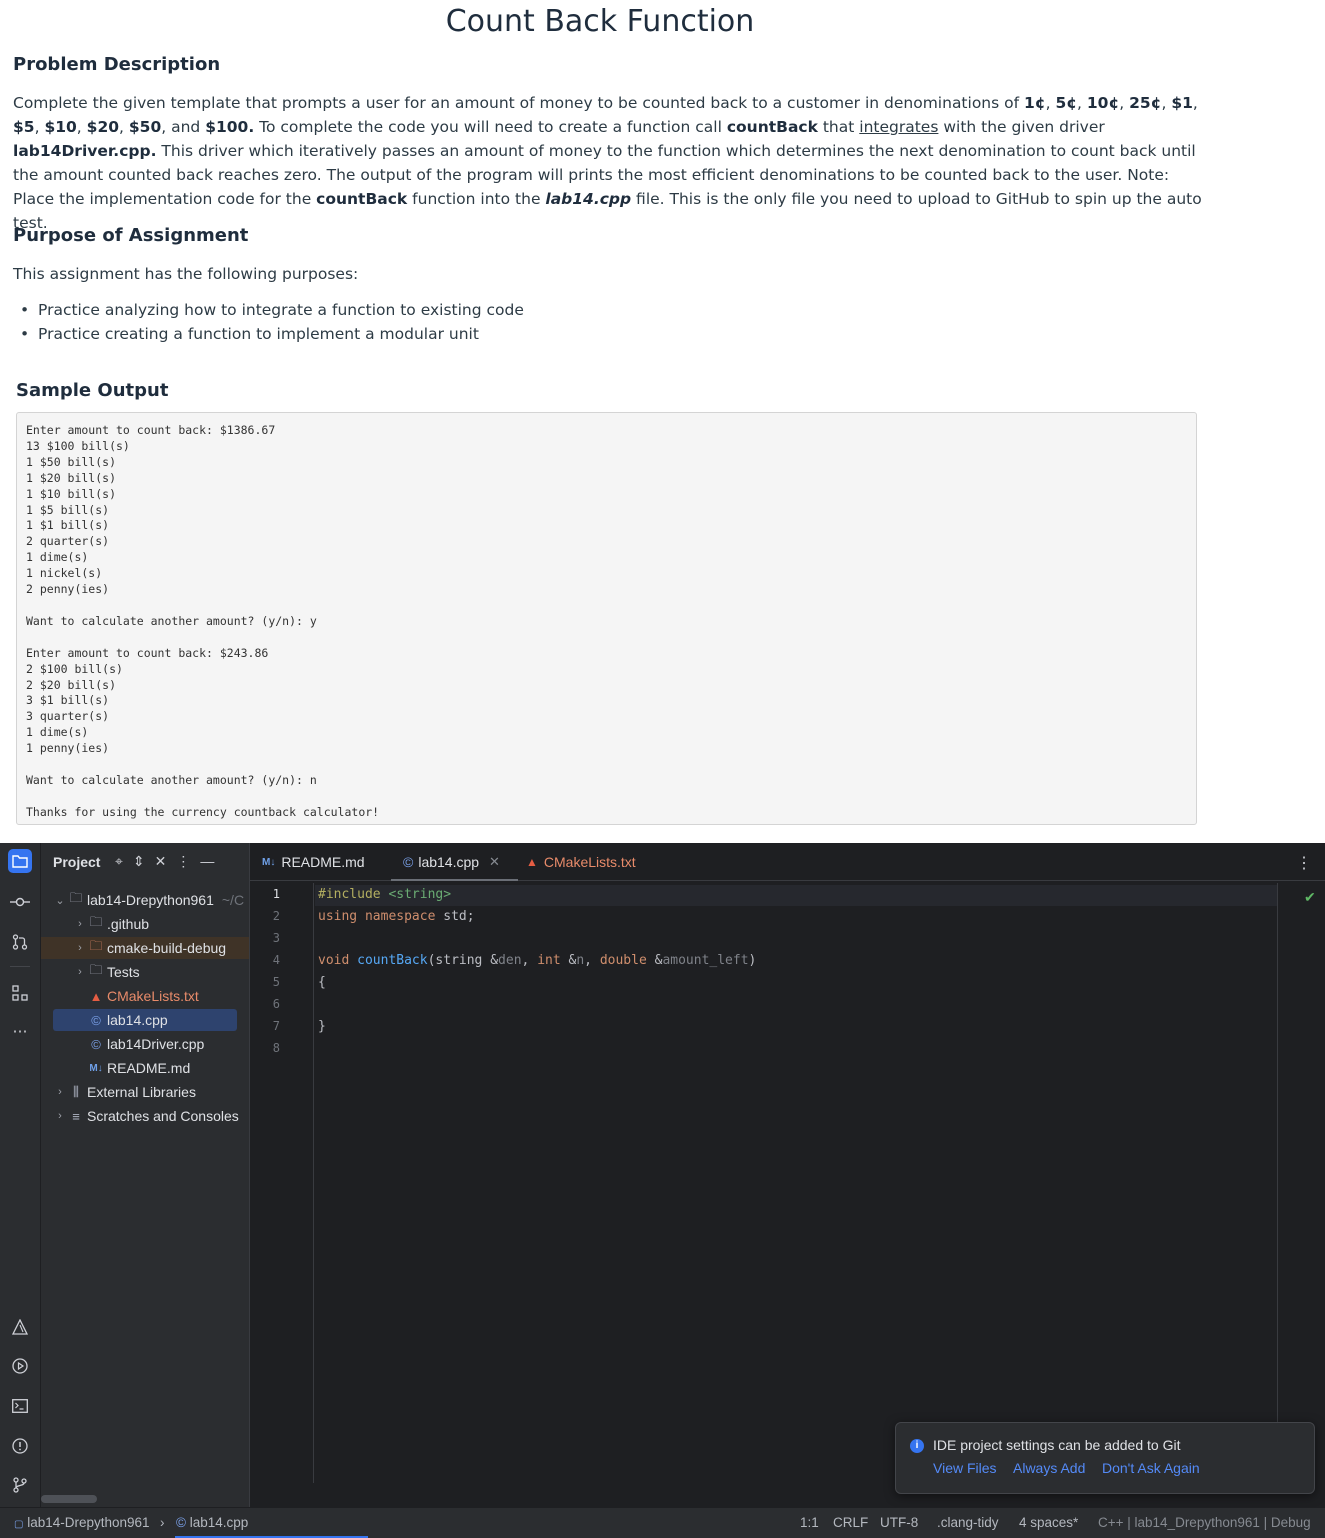 This screenshot has width=1325, height=1538. What do you see at coordinates (117, 64) in the screenshot?
I see `problem-heading: Problem Description` at bounding box center [117, 64].